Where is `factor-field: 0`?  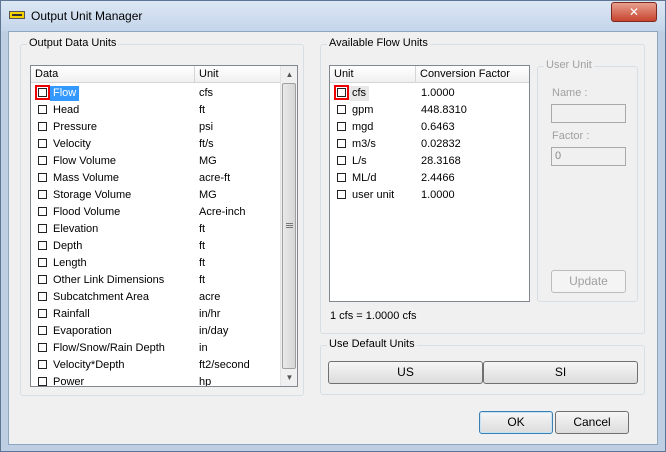
factor-field: 0 is located at coordinates (588, 156).